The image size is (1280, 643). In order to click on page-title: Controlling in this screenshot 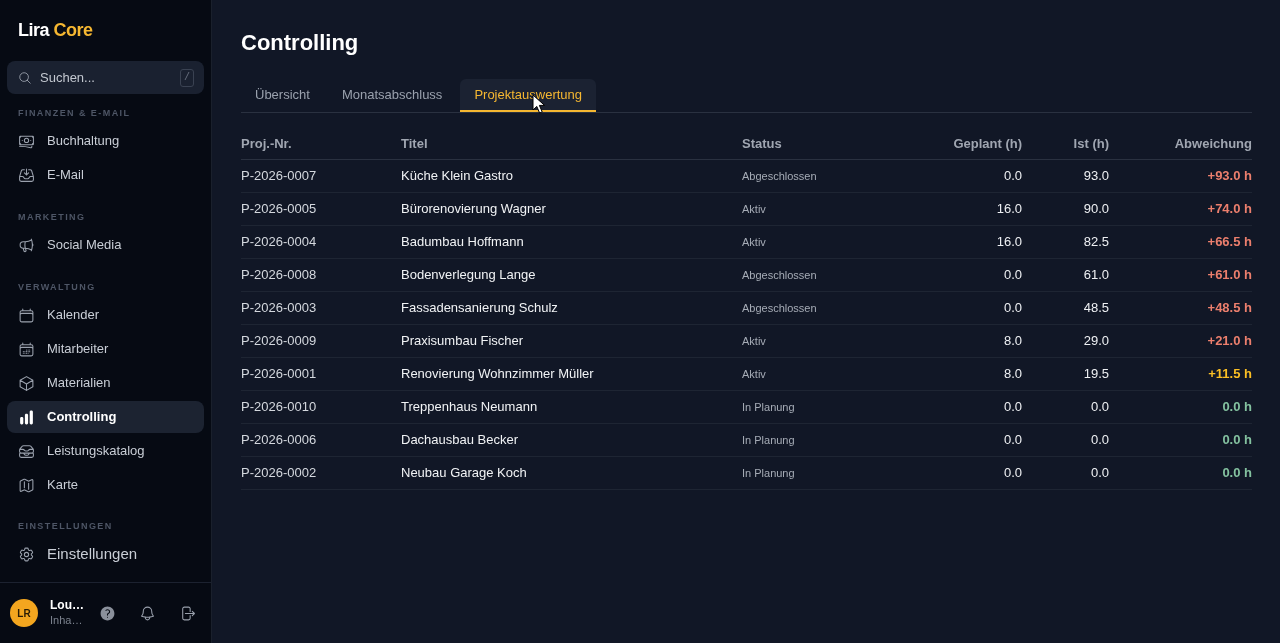, I will do `click(300, 43)`.